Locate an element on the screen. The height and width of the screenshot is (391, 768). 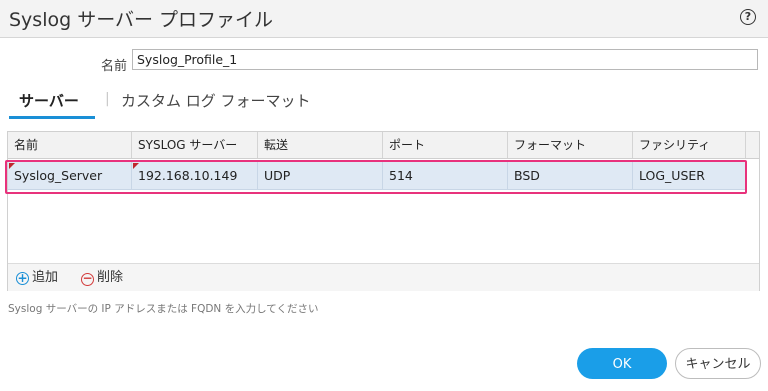
table-toolbar: + 追加 − 削除 is located at coordinates (383, 277).